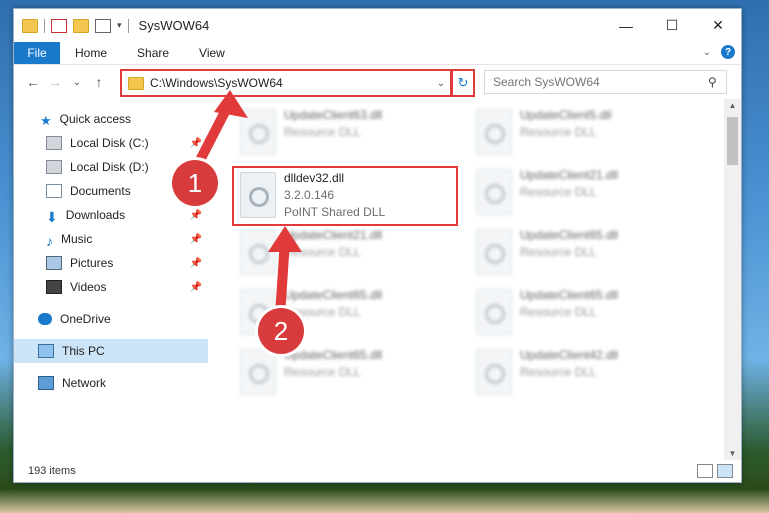 Image resolution: width=769 pixels, height=513 pixels. I want to click on annotation-arrows, so click(246, 205).